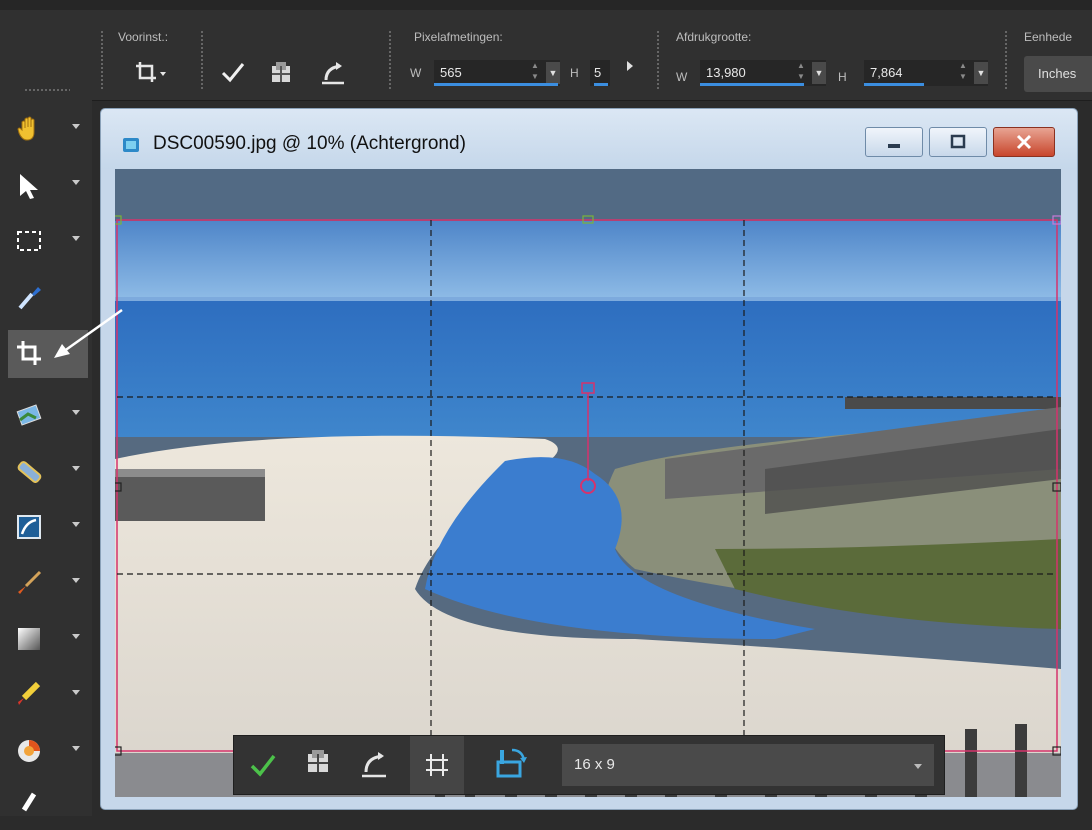 The height and width of the screenshot is (830, 1092). I want to click on print-width-field: 13,980 ▲ ▼ ▼, so click(763, 73).